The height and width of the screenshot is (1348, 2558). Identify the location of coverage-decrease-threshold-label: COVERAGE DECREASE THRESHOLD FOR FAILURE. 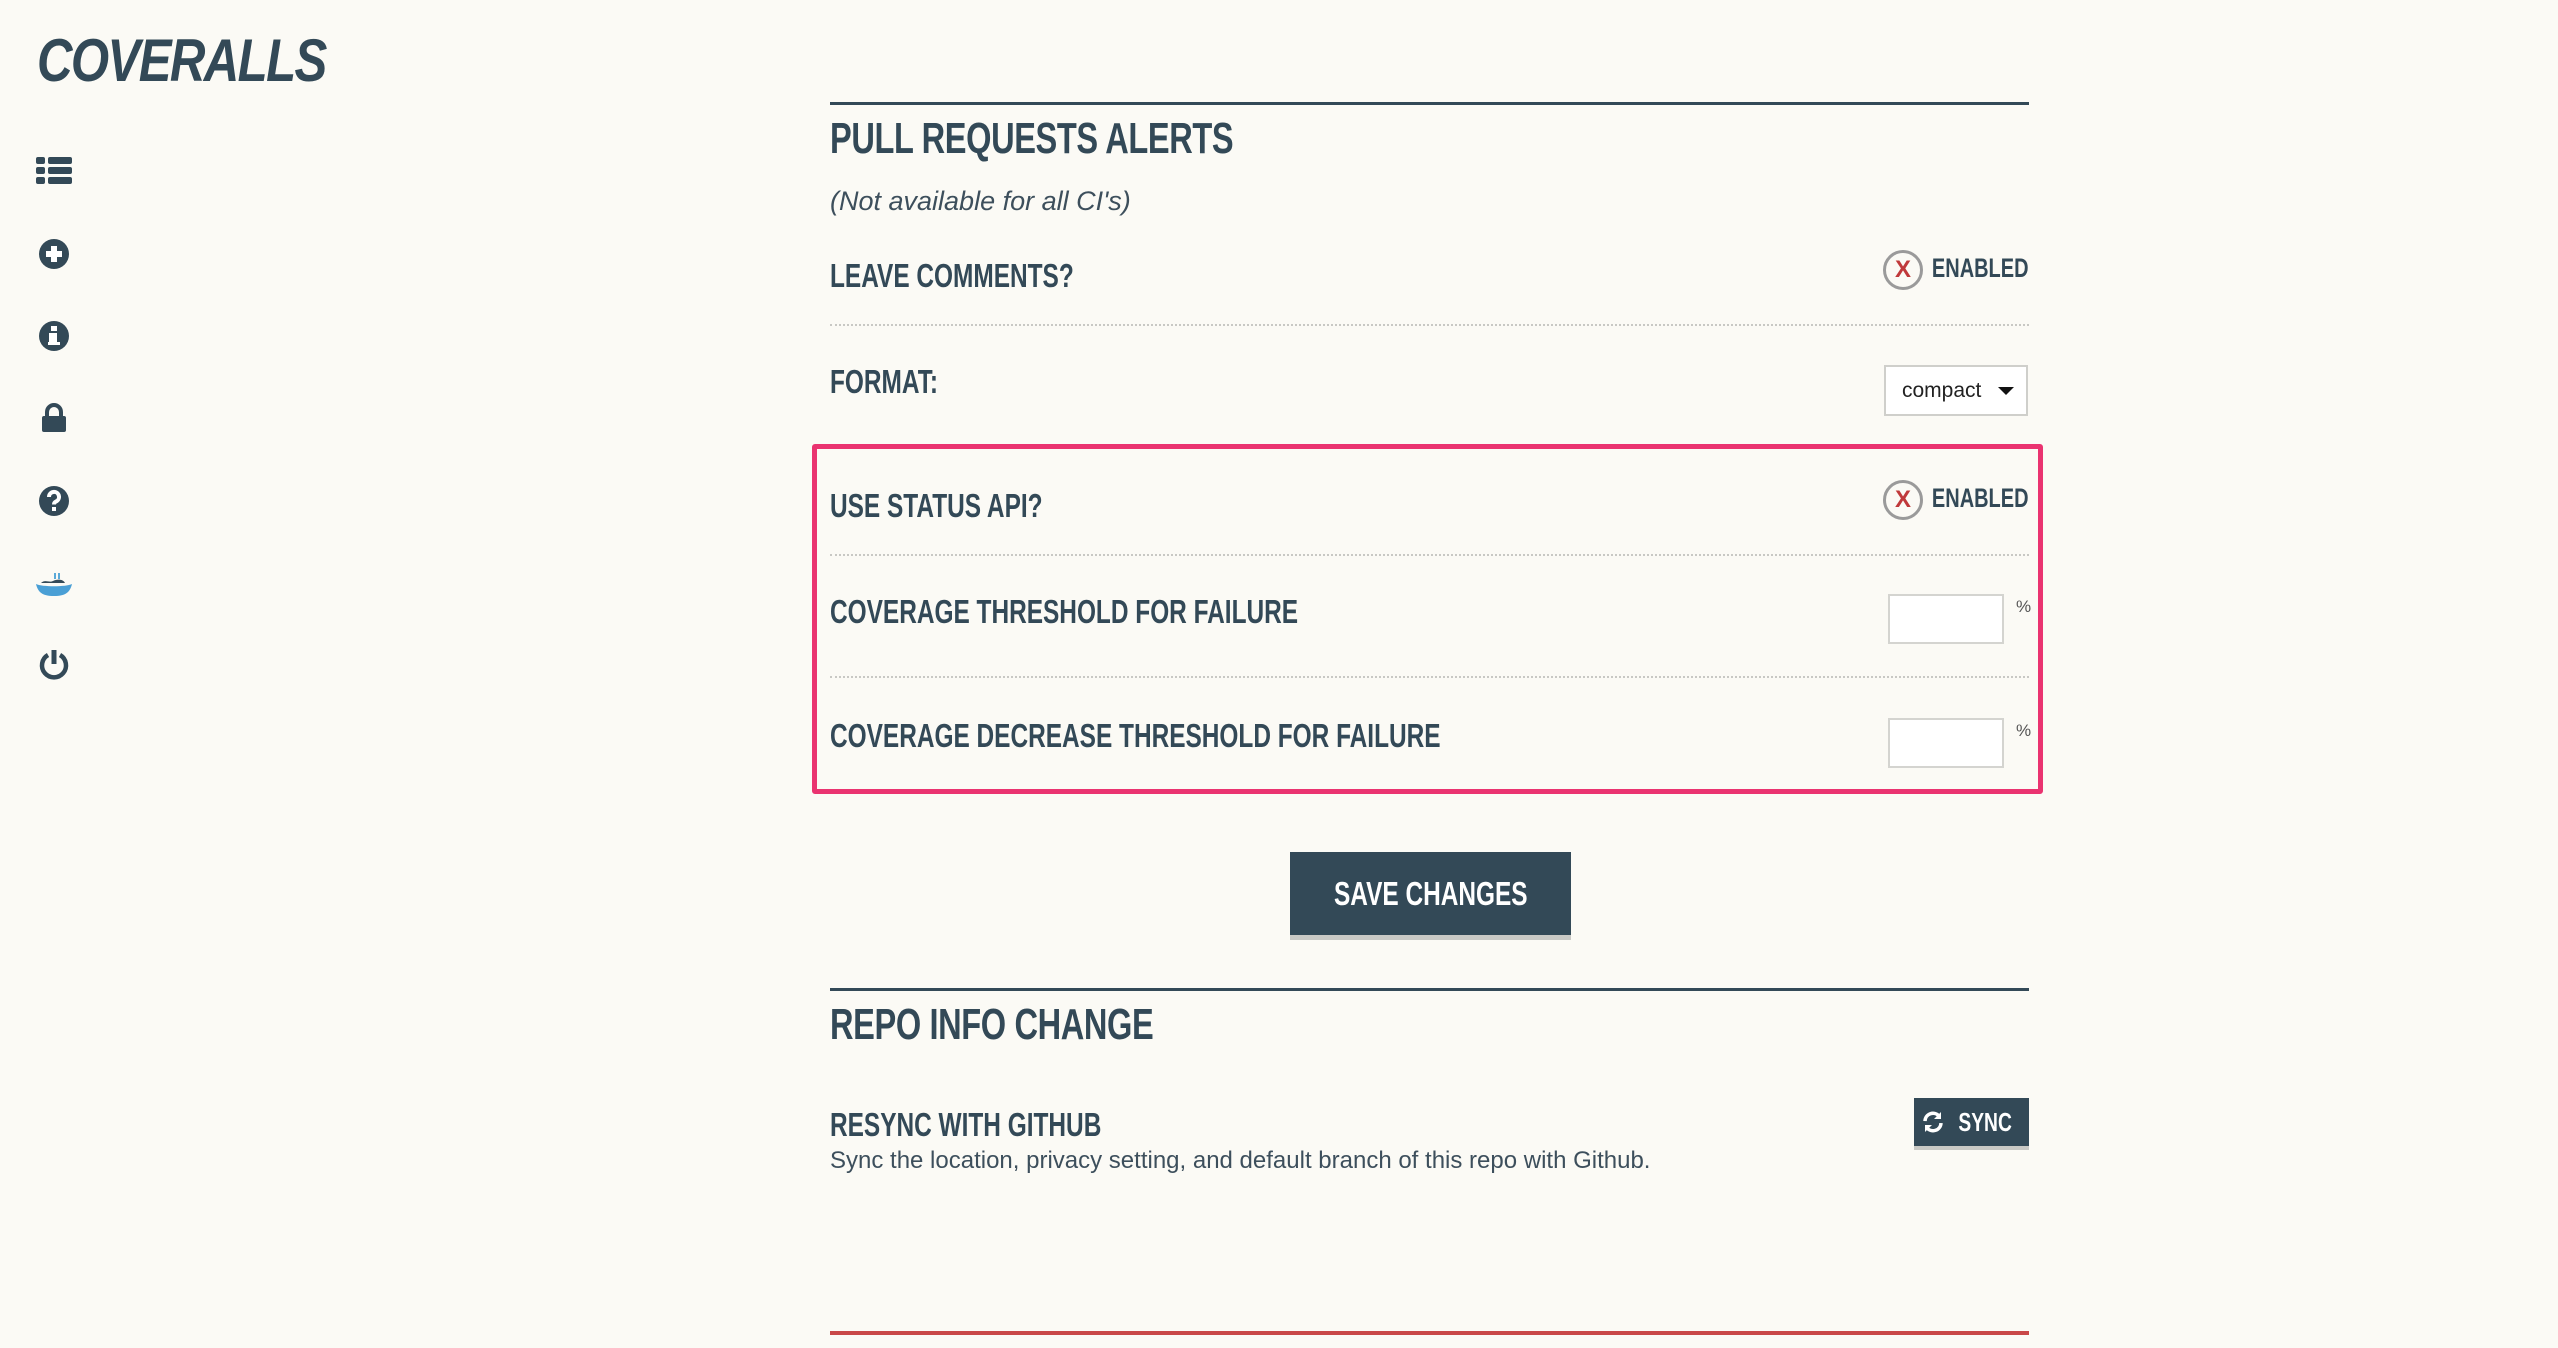
(1135, 735).